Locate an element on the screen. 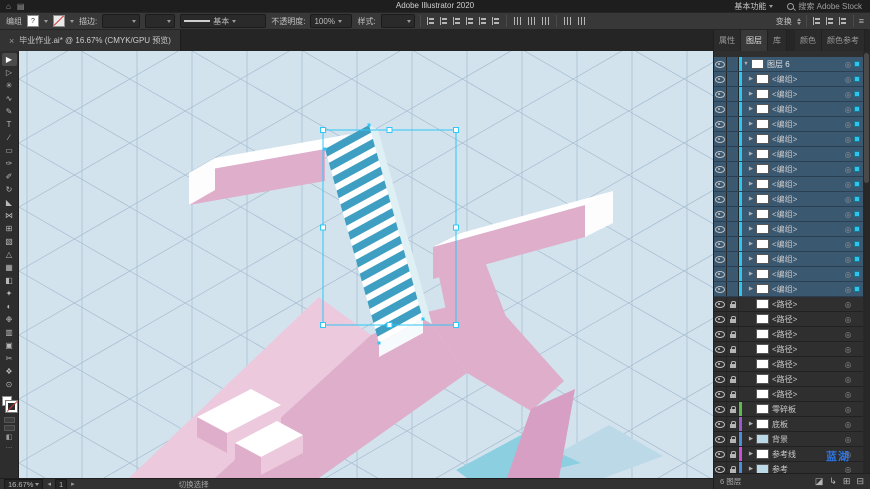 This screenshot has height=489, width=870. fill-caret-icon is located at coordinates (46, 21).